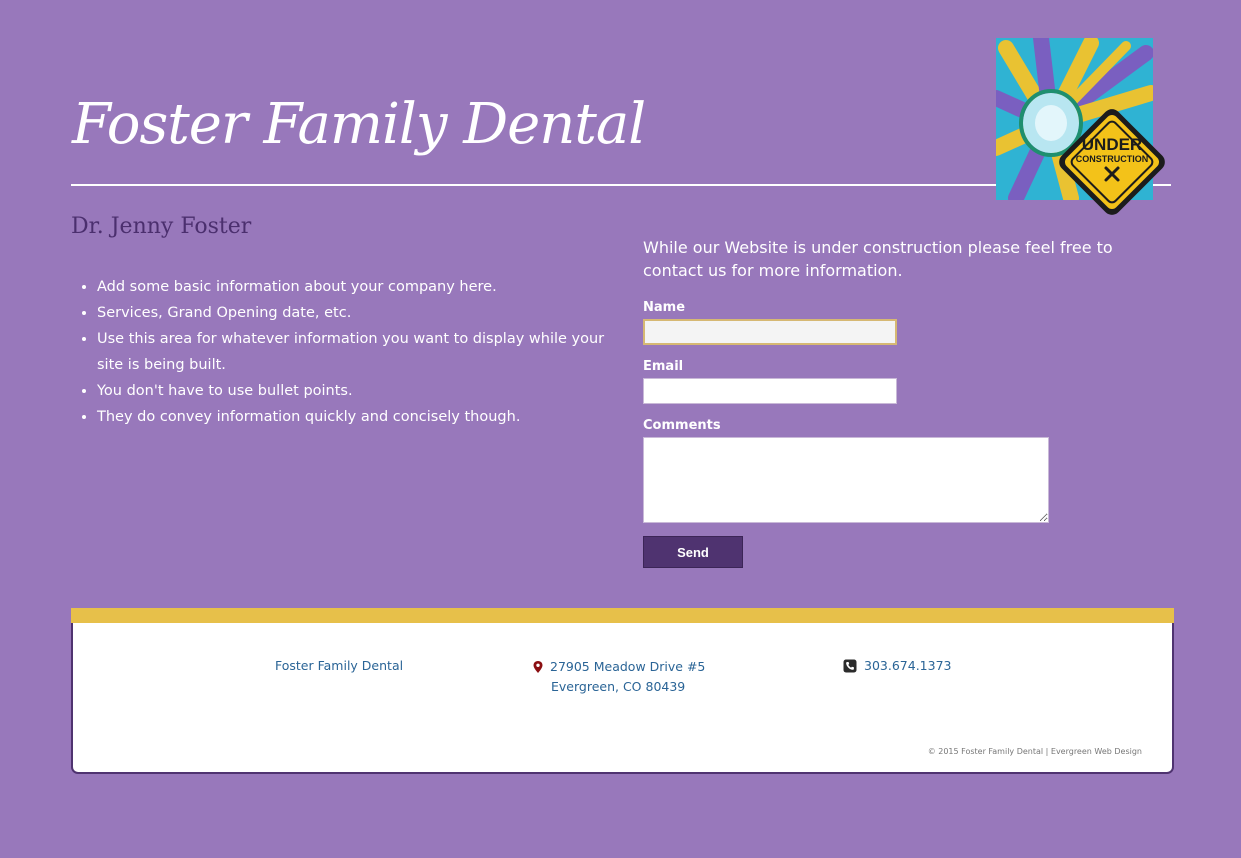 The height and width of the screenshot is (858, 1241). I want to click on comments-field, so click(846, 480).